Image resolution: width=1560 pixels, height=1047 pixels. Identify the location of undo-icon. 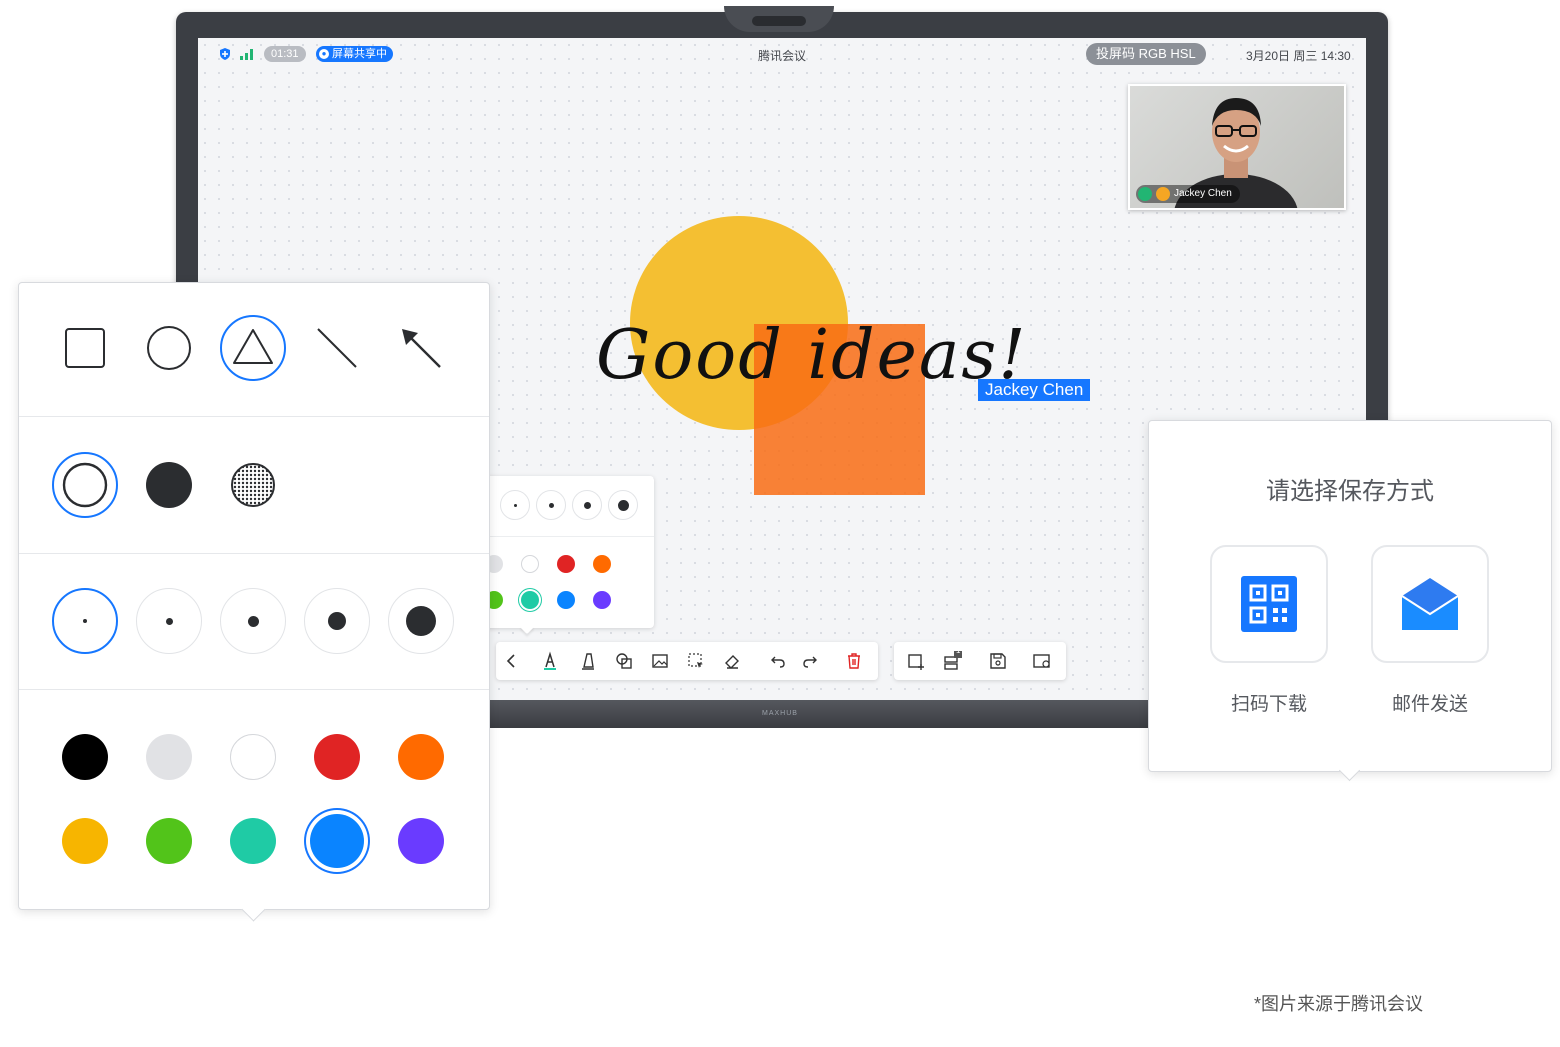
(778, 661).